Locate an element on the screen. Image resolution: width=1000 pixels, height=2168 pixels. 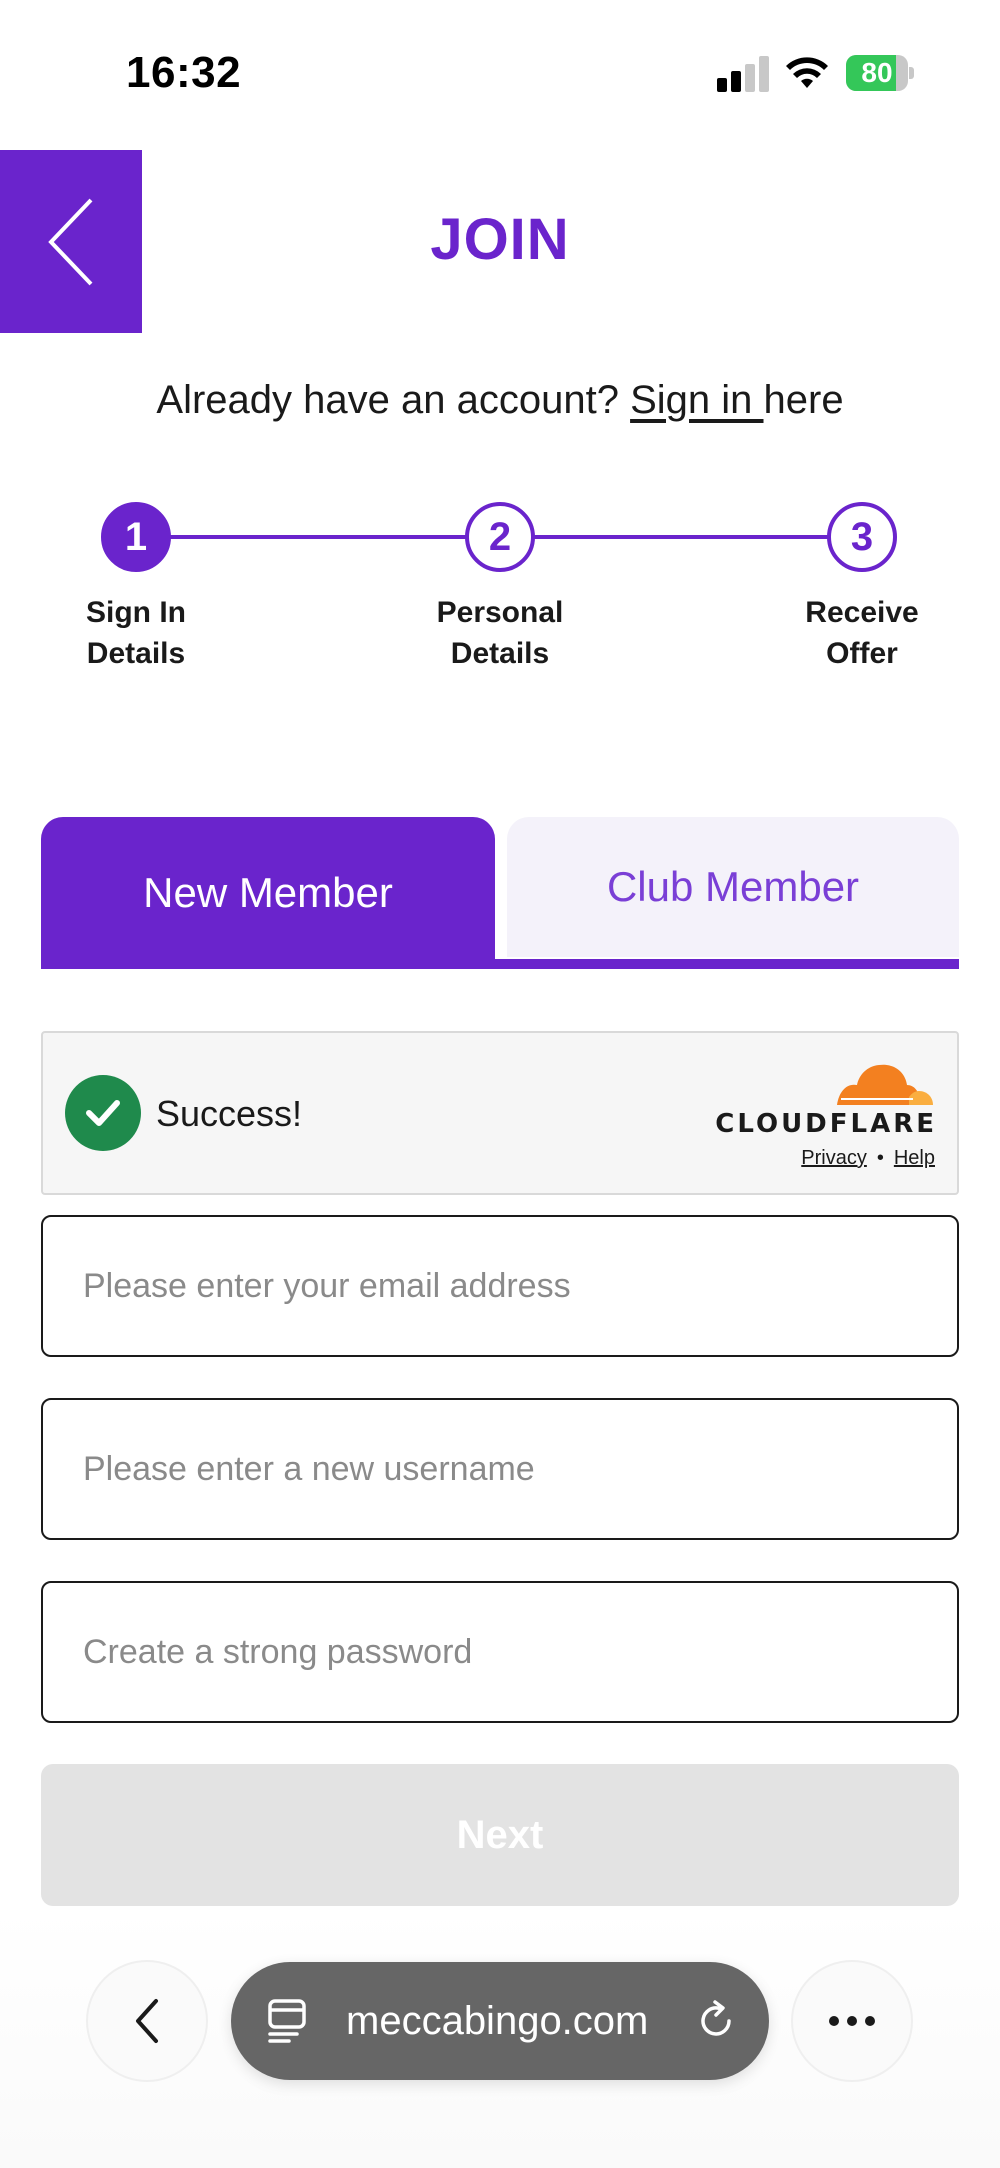
captcha-links: Privacy • Help is located at coordinates (868, 1158).